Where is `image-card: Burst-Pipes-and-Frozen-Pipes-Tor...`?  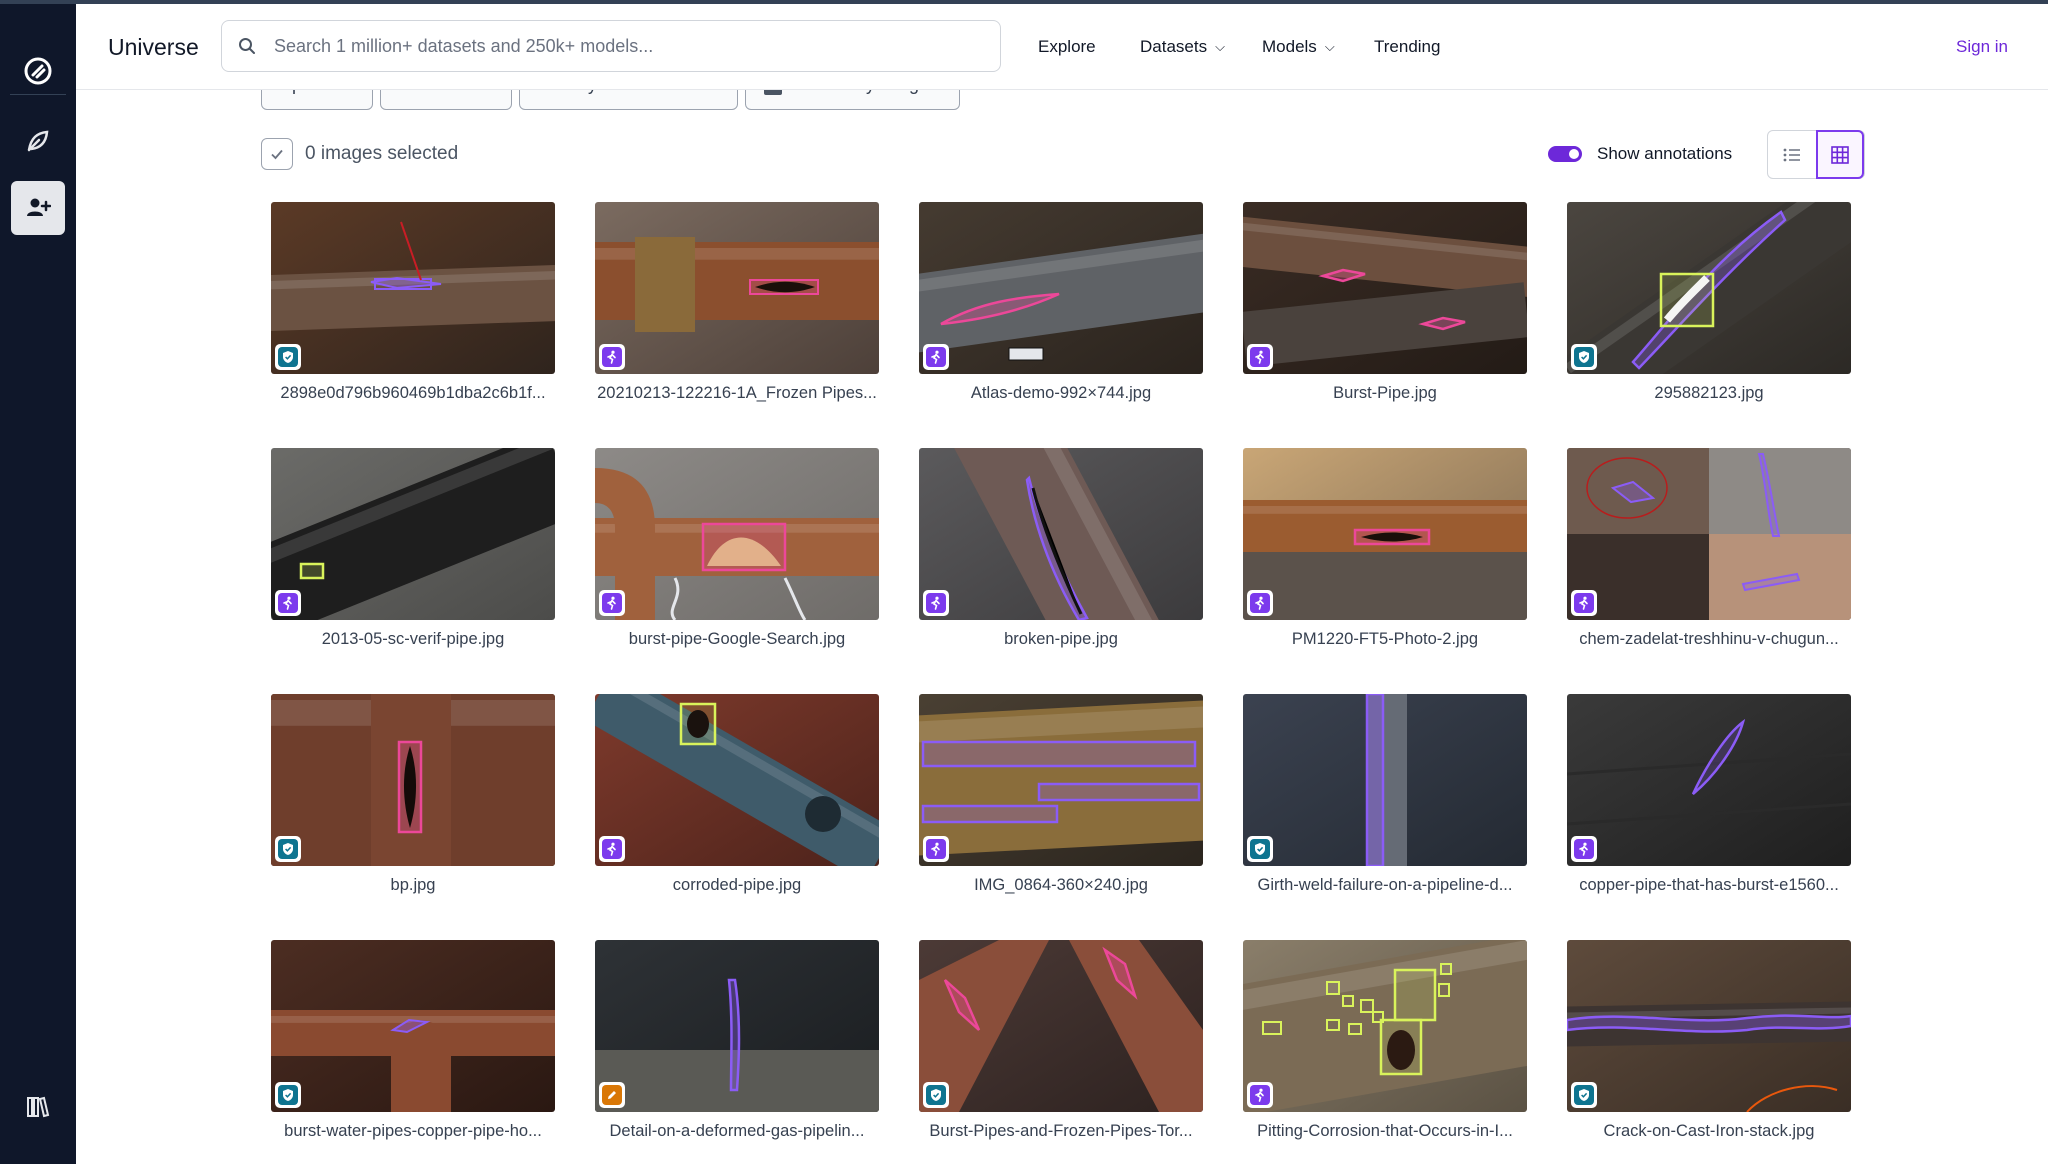
image-card: Burst-Pipes-and-Frozen-Pipes-Tor... is located at coordinates (1061, 1040).